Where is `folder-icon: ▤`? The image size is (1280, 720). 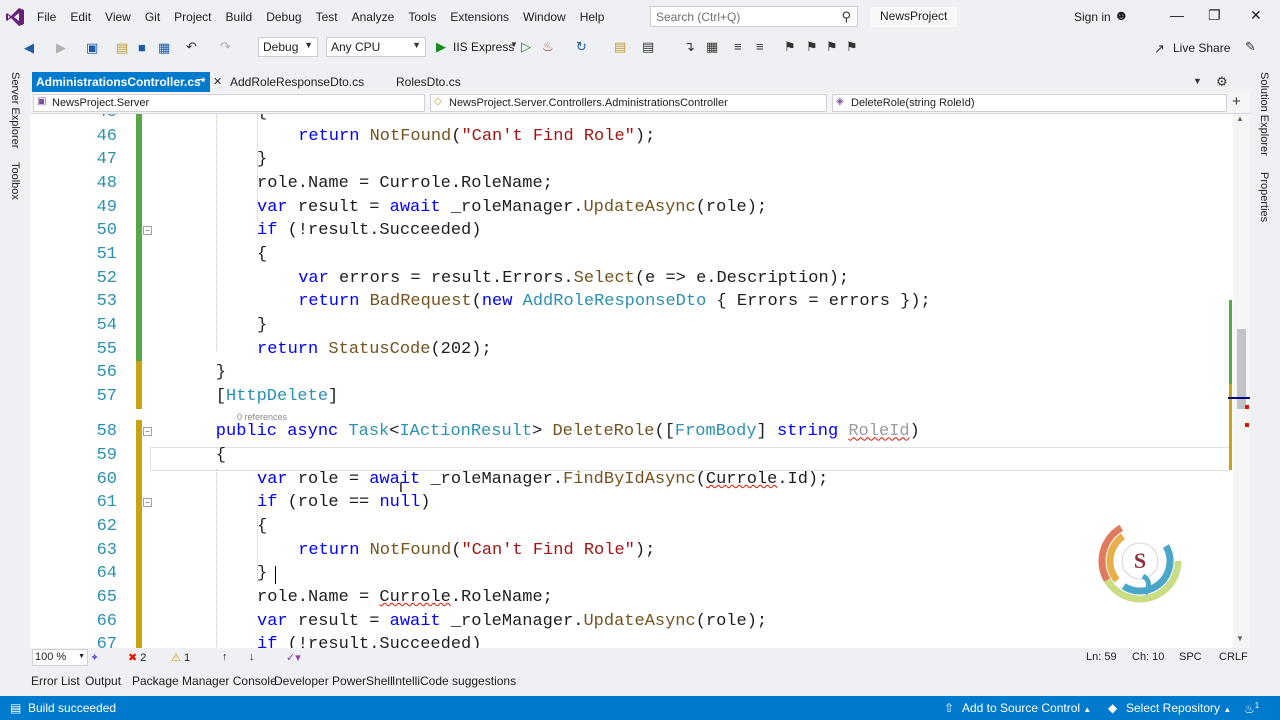 folder-icon: ▤ is located at coordinates (620, 47).